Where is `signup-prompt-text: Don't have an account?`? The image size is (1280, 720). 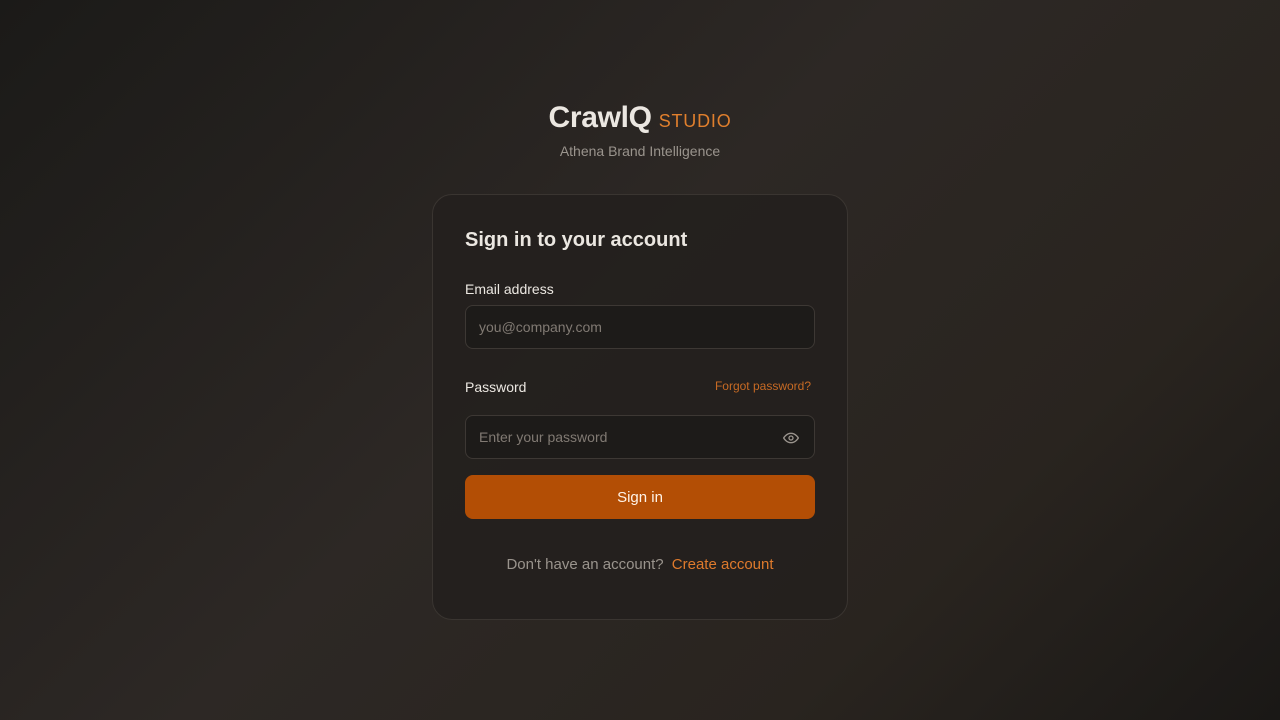
signup-prompt-text: Don't have an account? is located at coordinates (585, 564).